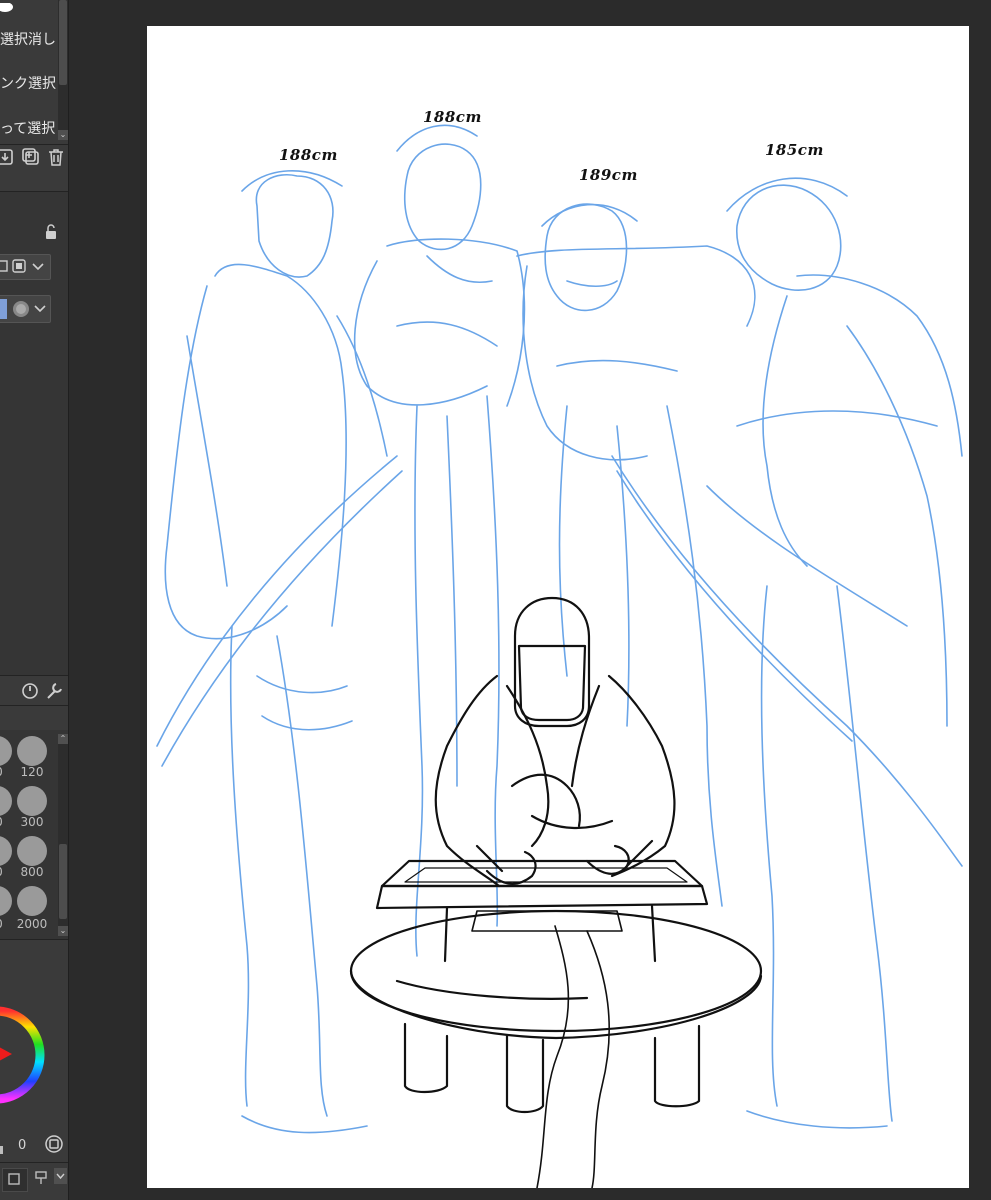  I want to click on new-layer-icon, so click(31, 157).